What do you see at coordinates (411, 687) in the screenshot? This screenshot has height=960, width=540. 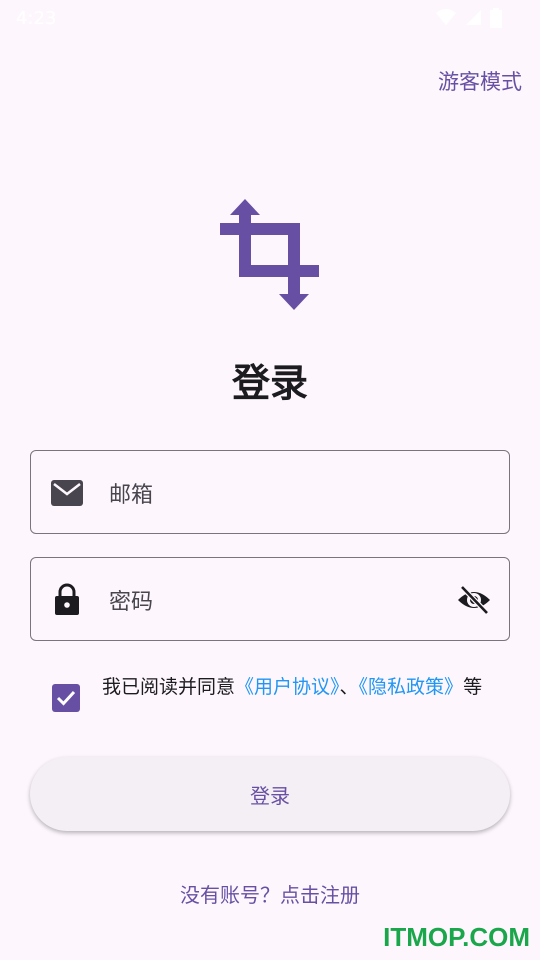 I see `privacy-policy-link: 《隐私政策》` at bounding box center [411, 687].